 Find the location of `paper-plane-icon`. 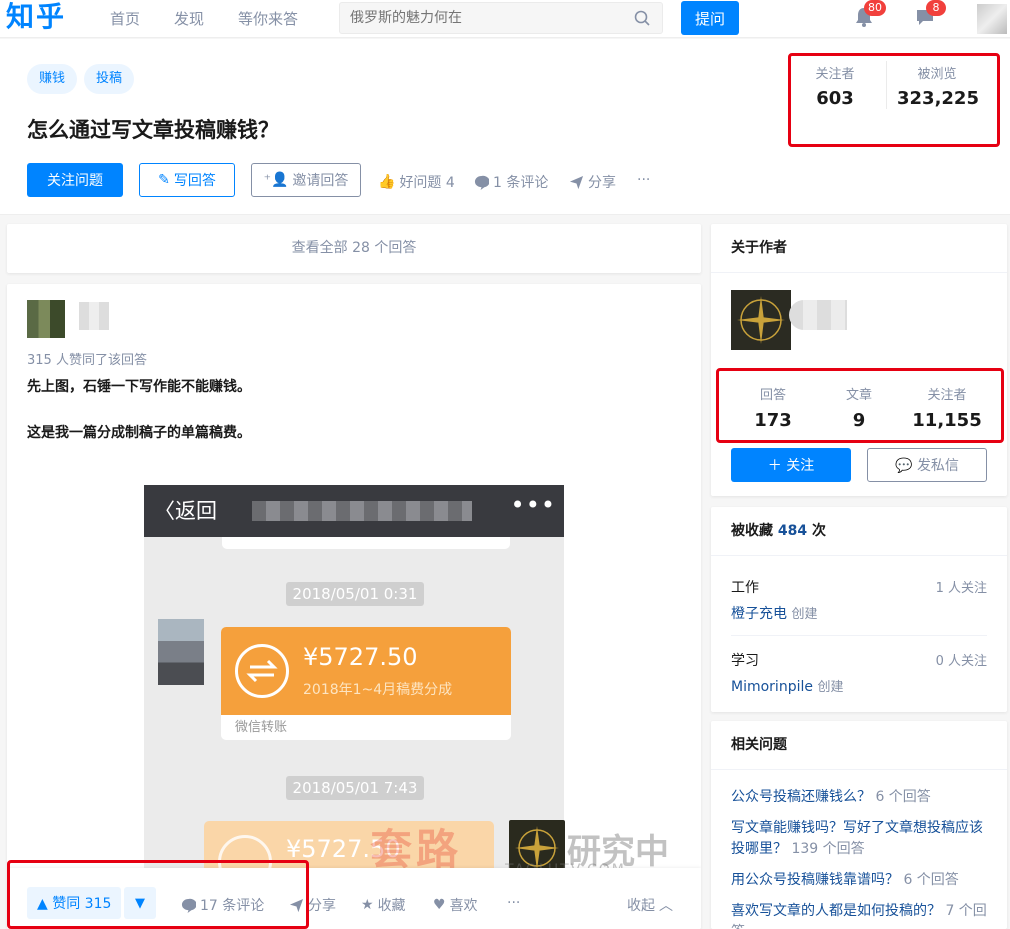

paper-plane-icon is located at coordinates (576, 182).